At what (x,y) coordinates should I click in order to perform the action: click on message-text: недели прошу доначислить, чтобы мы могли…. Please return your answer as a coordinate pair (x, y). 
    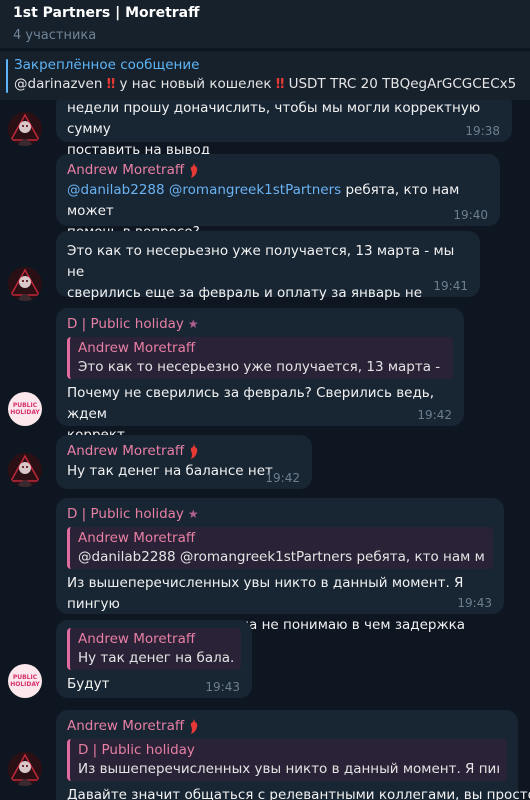
    Looking at the image, I should click on (274, 118).